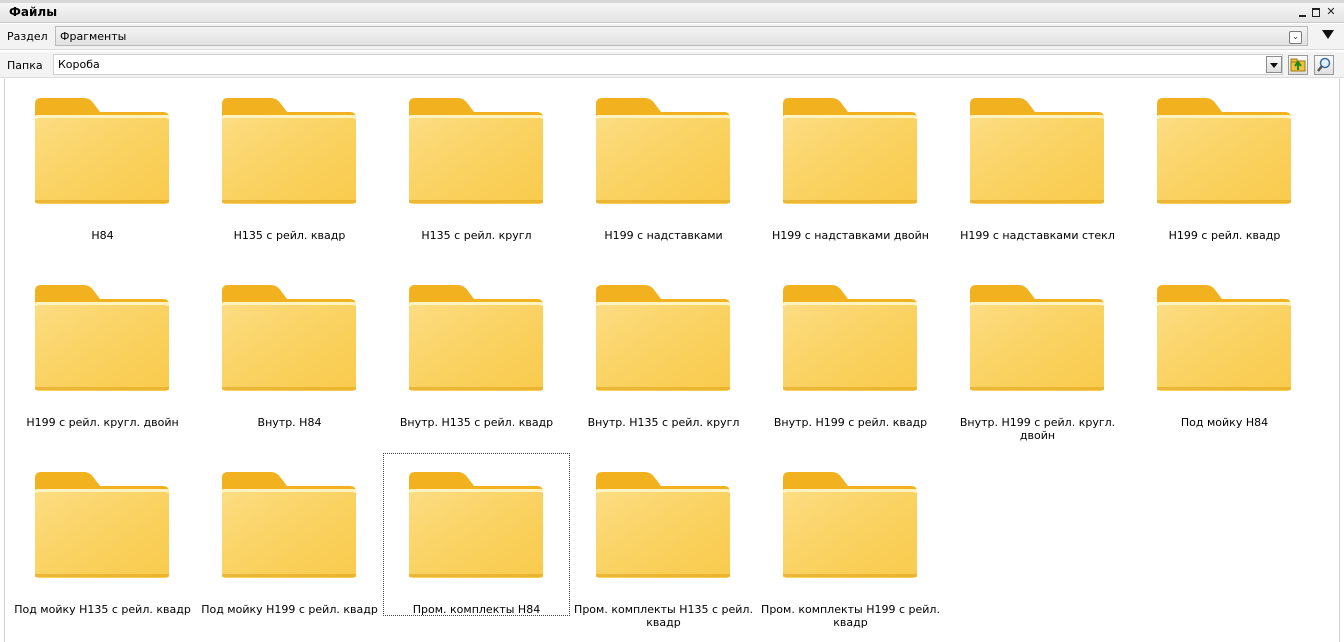 The height and width of the screenshot is (642, 1344). I want to click on folder-item-label: Пром. комплекты Н135 с рейл. квадр, so click(663, 616).